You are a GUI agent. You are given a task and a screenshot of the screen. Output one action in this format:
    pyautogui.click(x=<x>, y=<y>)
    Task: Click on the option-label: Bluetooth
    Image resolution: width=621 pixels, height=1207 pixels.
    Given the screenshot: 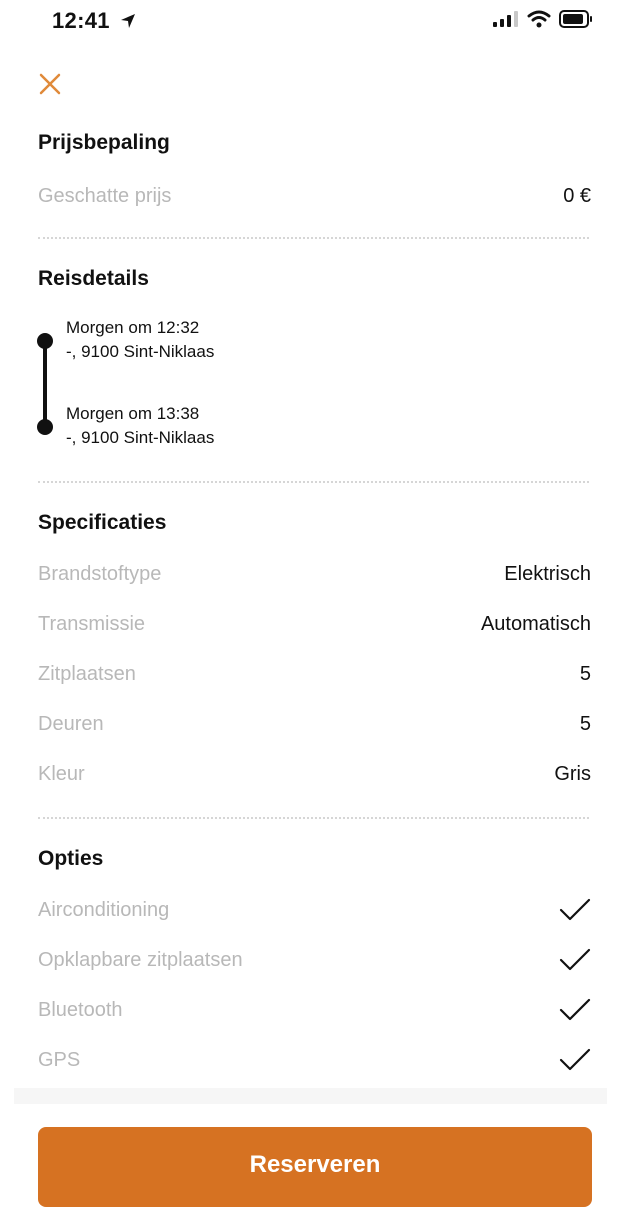 What is the action you would take?
    pyautogui.click(x=80, y=1009)
    